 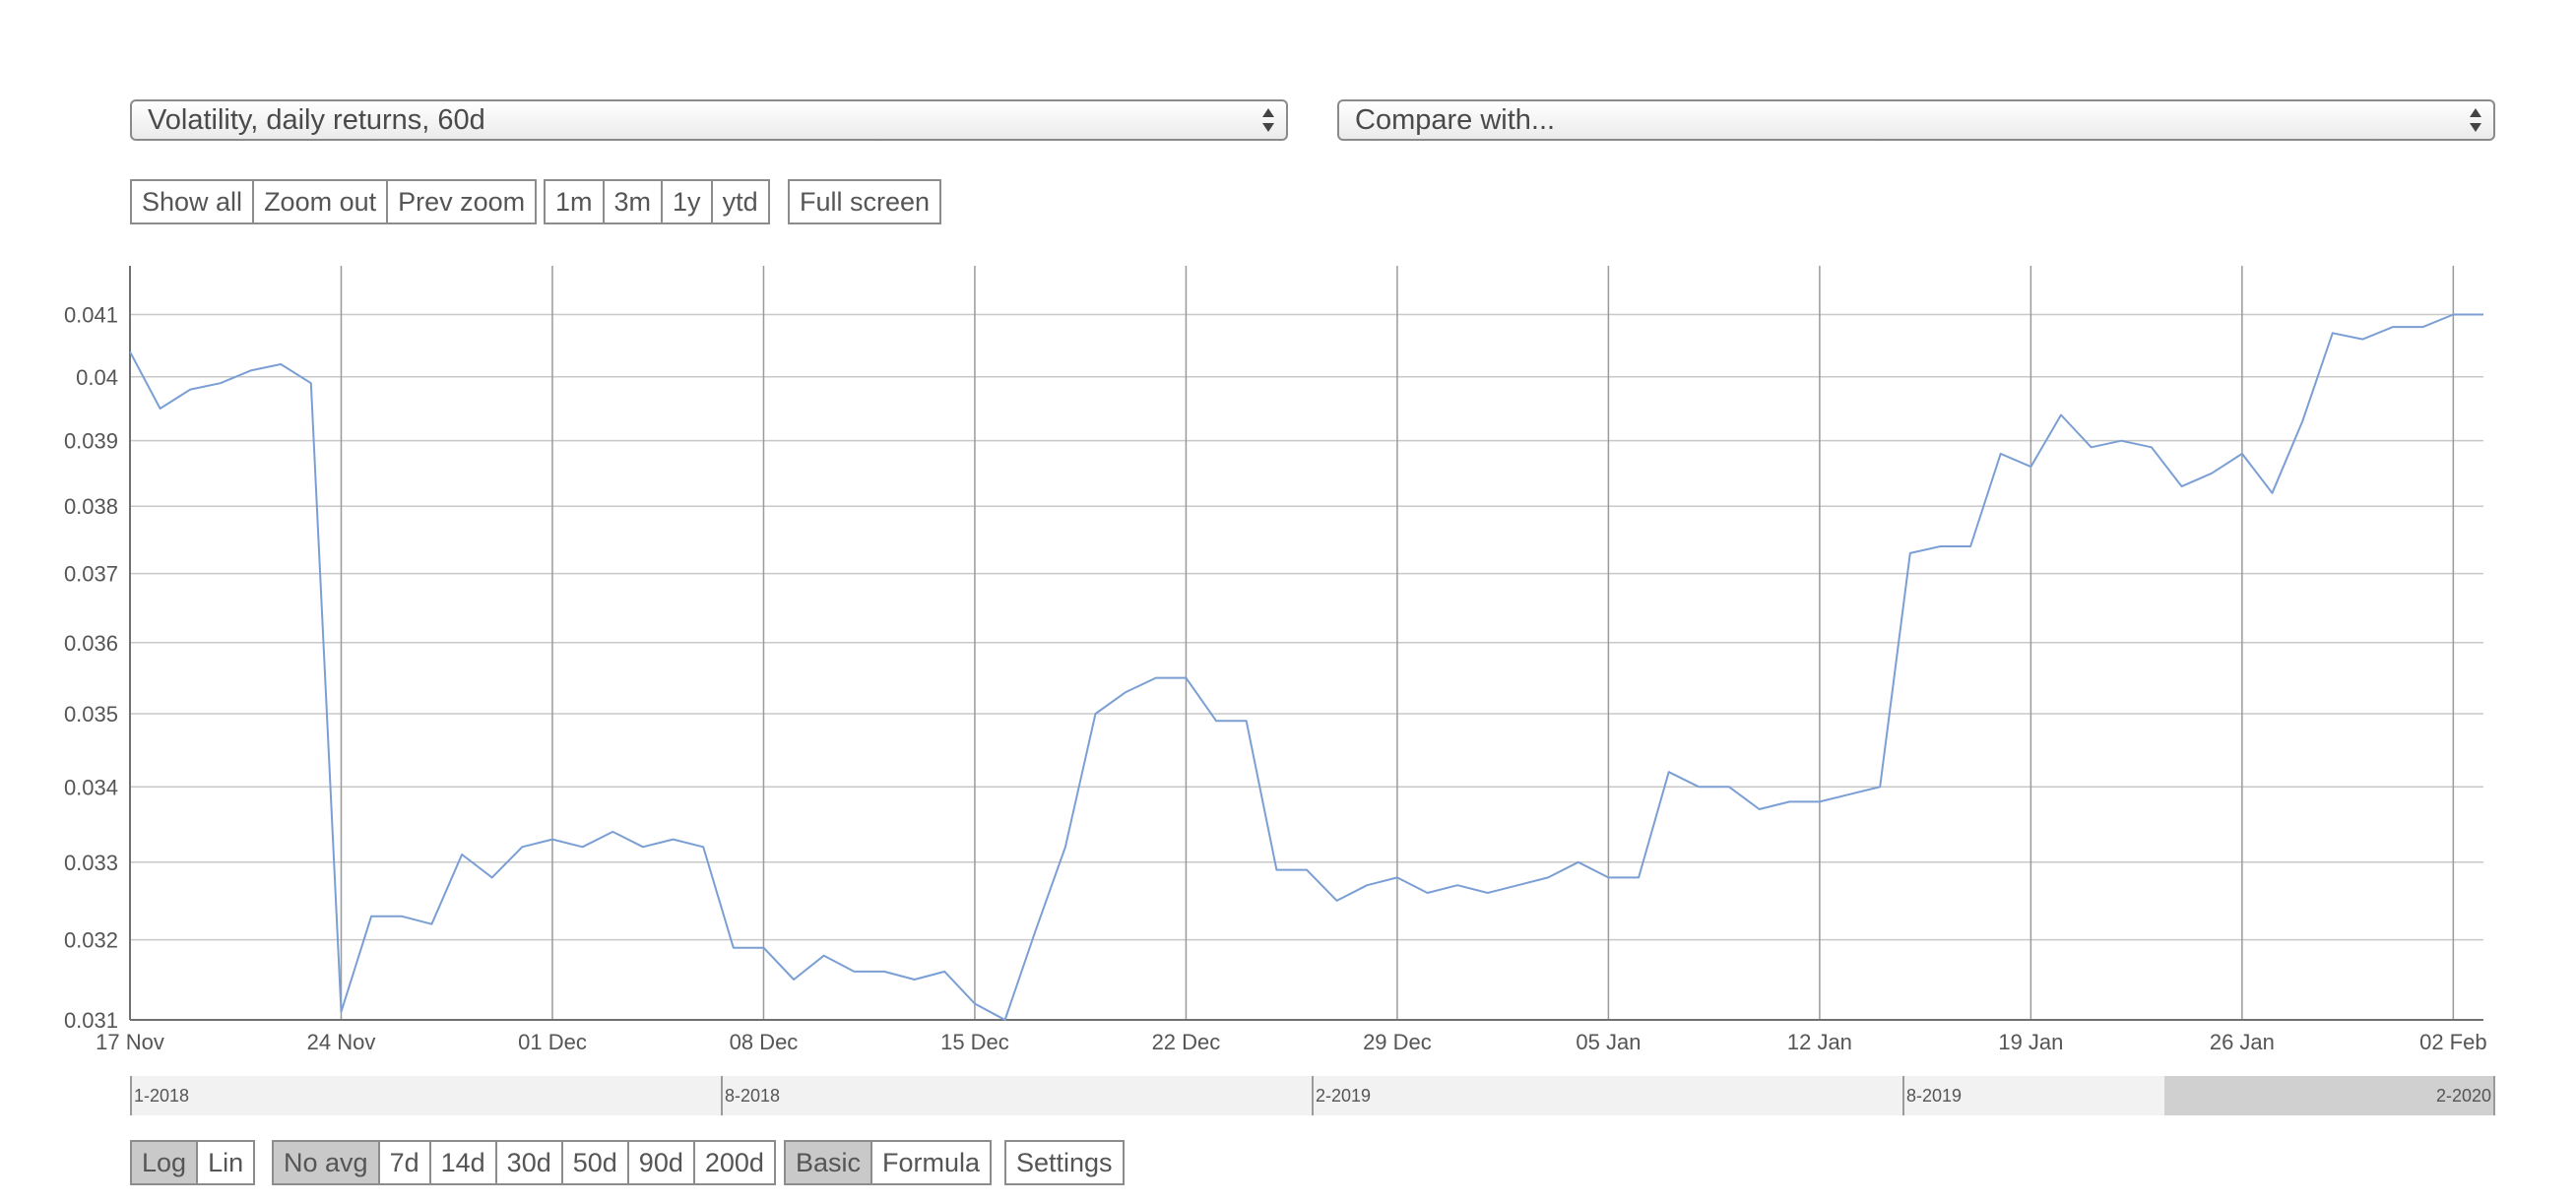 What do you see at coordinates (316, 120) in the screenshot?
I see `metric-select-value: Volatility, daily returns, 60d` at bounding box center [316, 120].